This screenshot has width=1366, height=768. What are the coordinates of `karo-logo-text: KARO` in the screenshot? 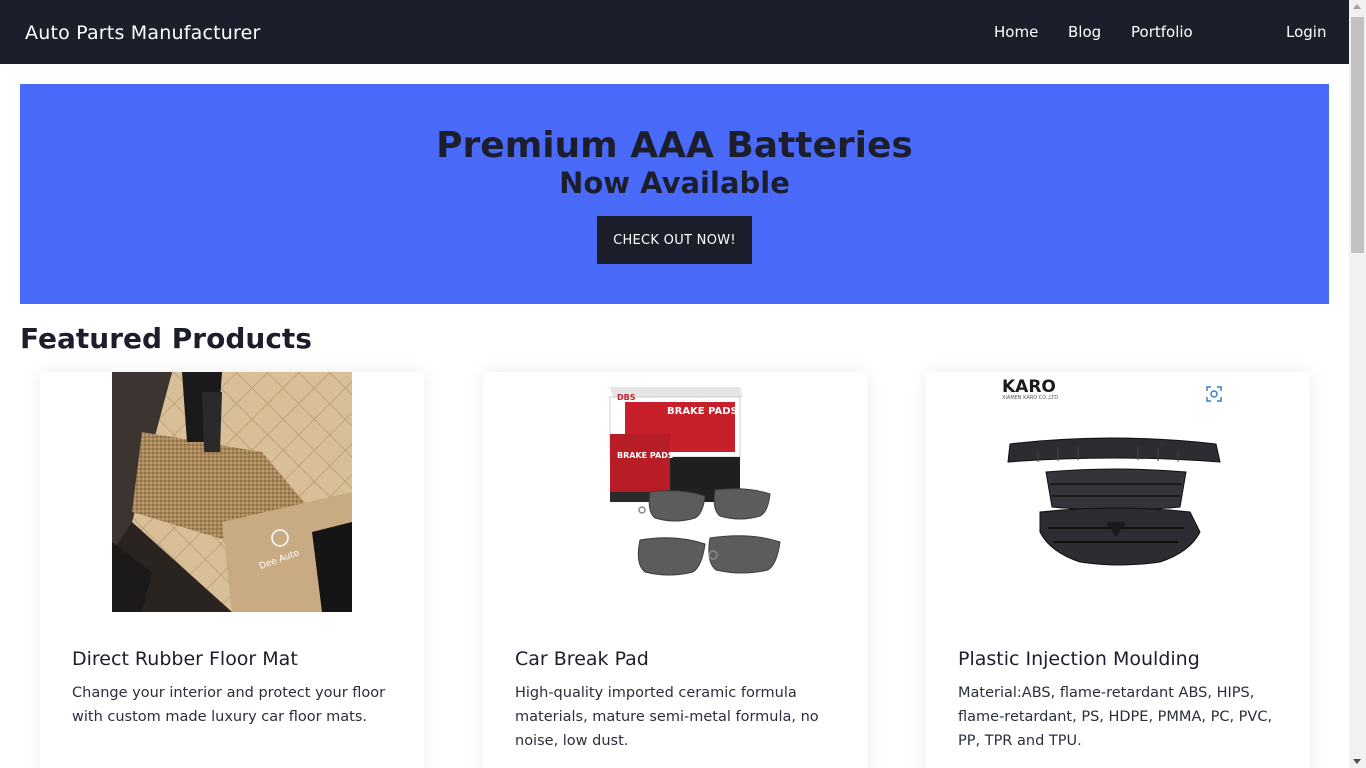 It's located at (1029, 387).